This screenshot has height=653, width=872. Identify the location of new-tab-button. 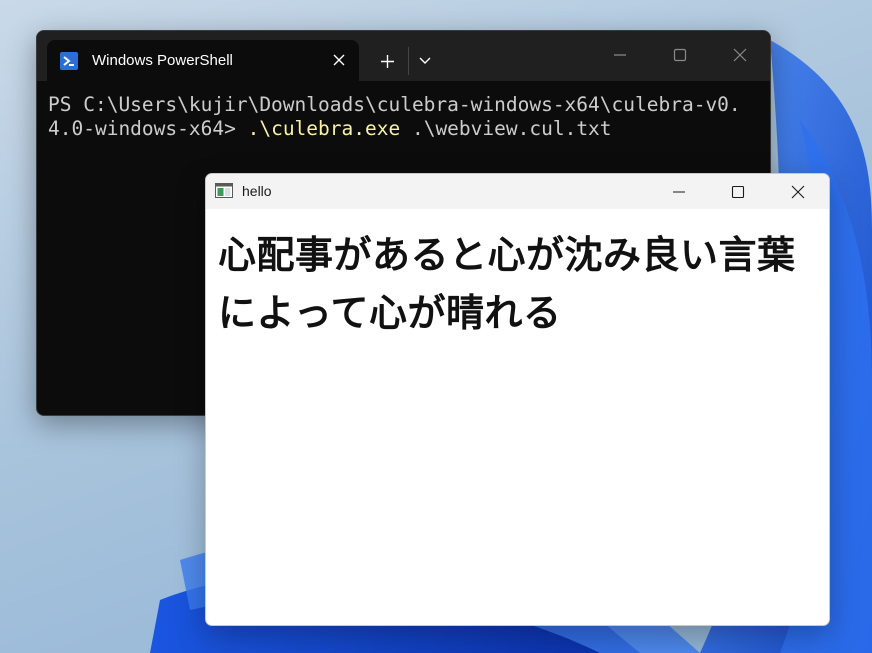
(387, 61).